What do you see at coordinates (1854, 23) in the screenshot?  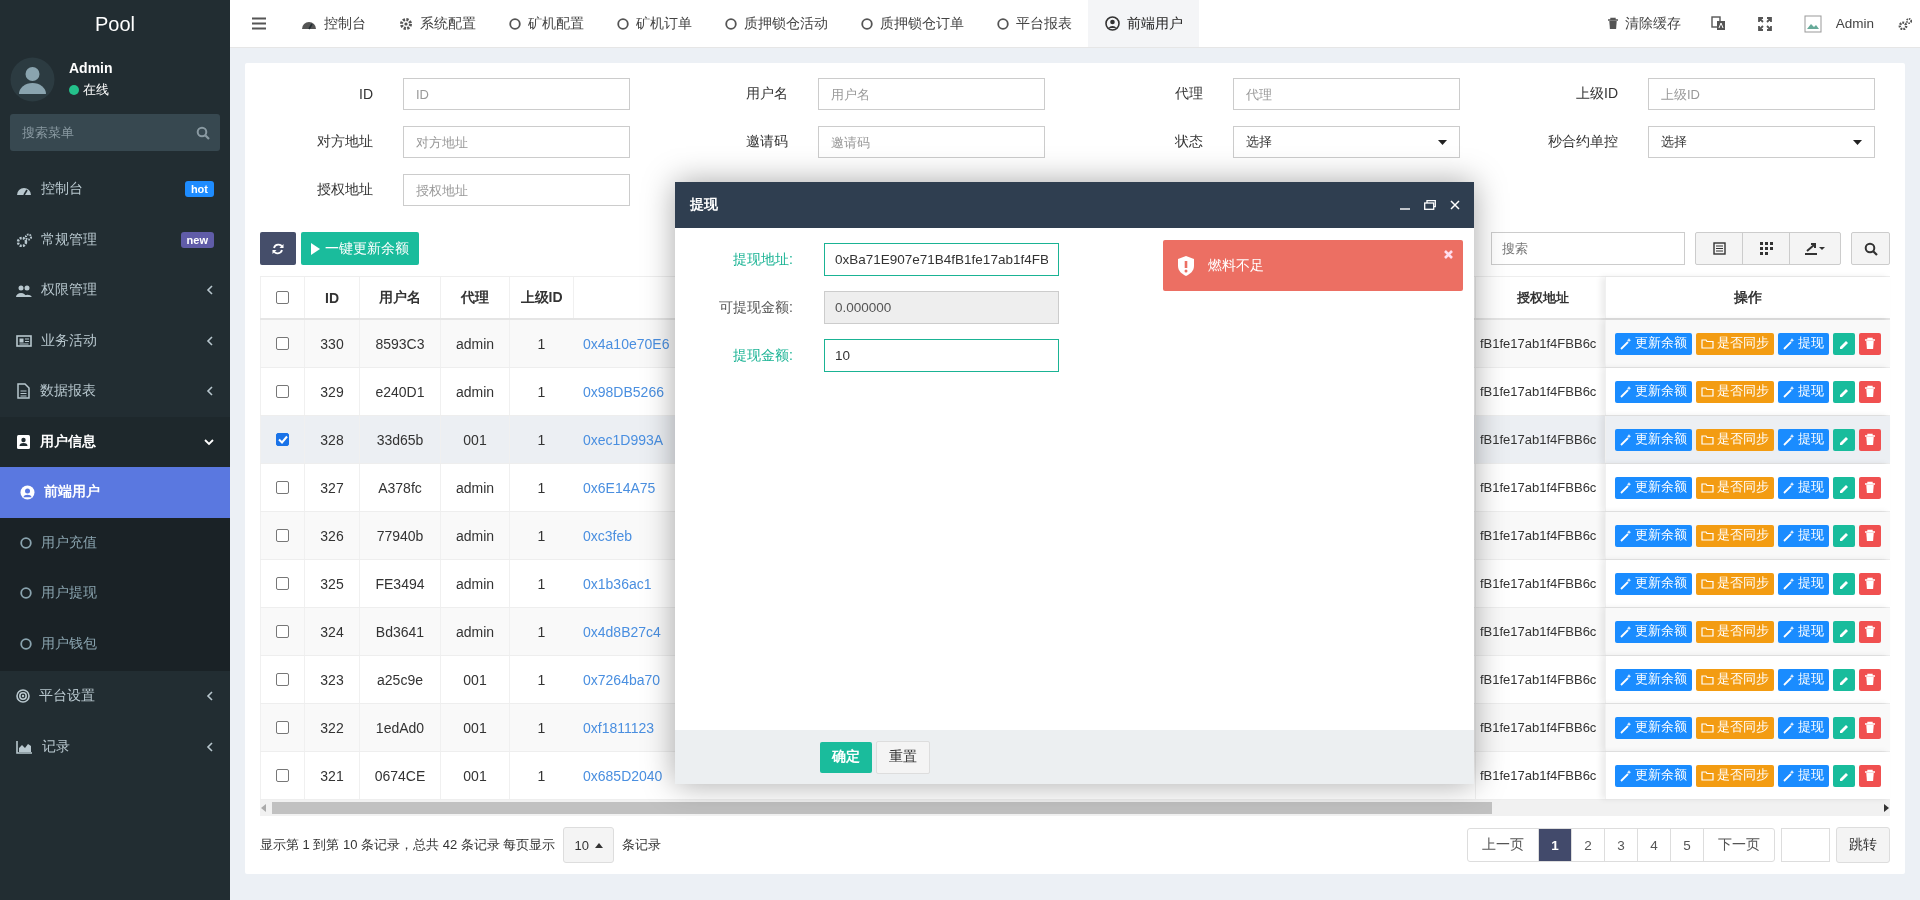 I see `user-name: Admin` at bounding box center [1854, 23].